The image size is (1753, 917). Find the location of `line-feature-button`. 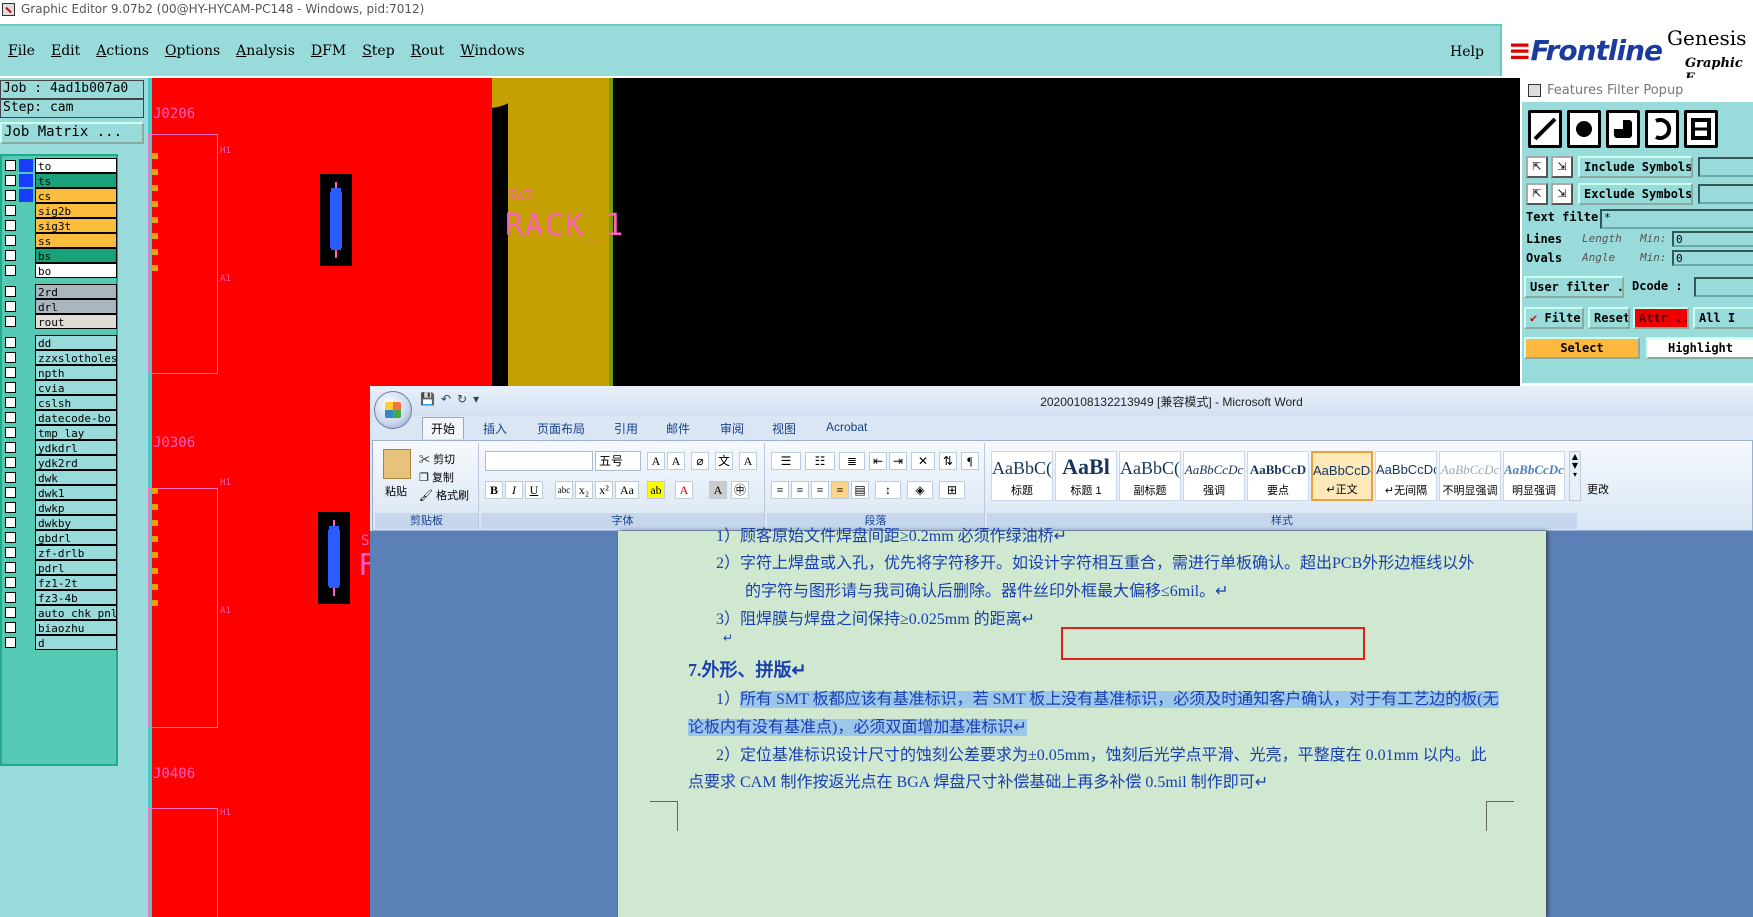

line-feature-button is located at coordinates (1545, 129).